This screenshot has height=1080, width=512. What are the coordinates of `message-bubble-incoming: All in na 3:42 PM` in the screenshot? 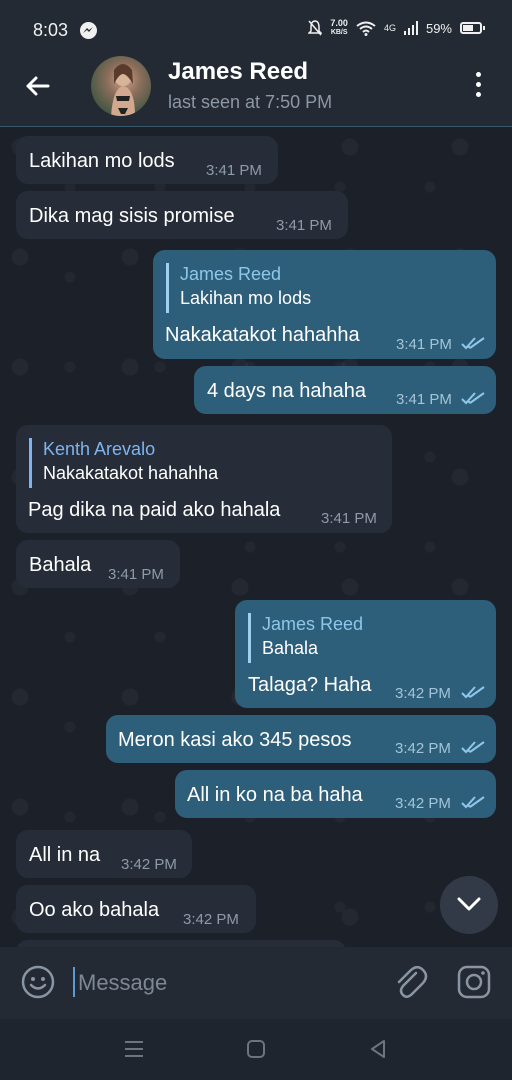 It's located at (104, 854).